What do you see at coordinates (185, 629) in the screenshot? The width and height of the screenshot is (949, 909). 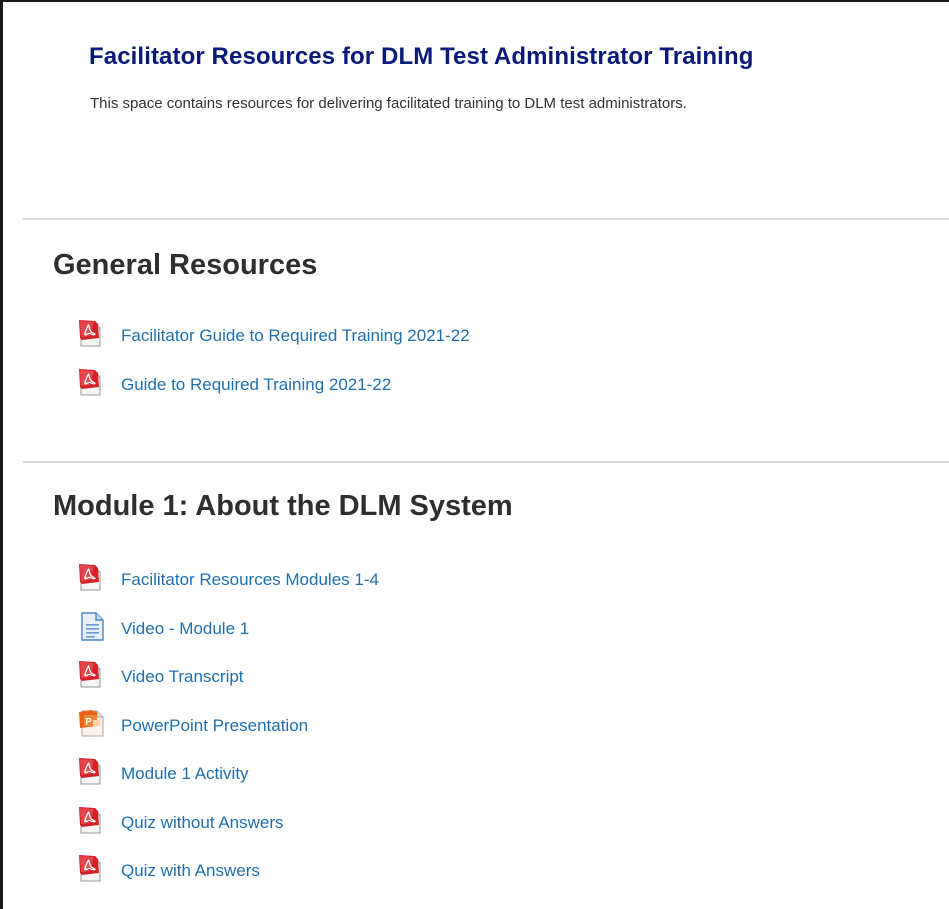 I see `file-link-video-module-1: Video - Module 1` at bounding box center [185, 629].